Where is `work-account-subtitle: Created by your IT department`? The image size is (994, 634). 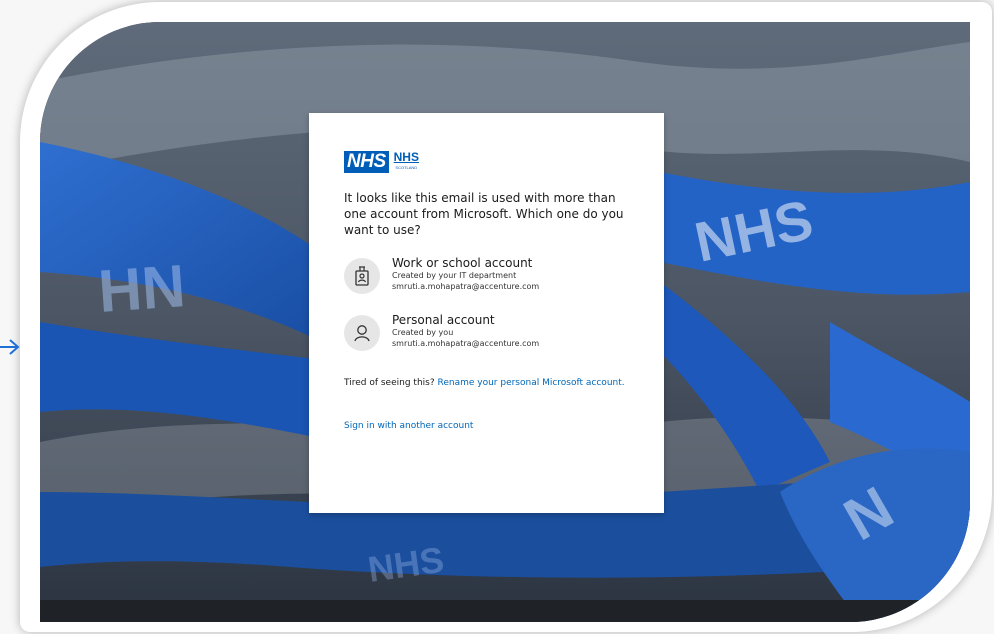
work-account-subtitle: Created by your IT department is located at coordinates (454, 275).